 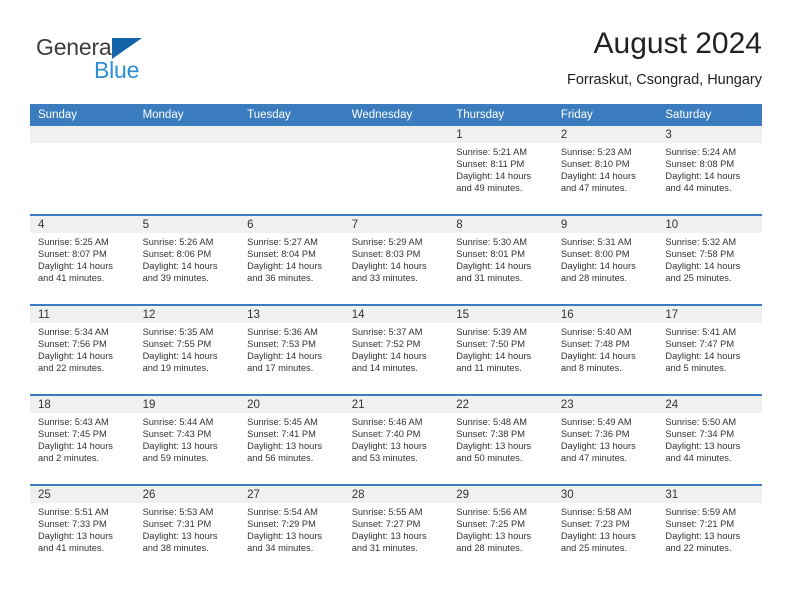 What do you see at coordinates (591, 367) in the screenshot?
I see `daylight-duration-line2: and 8 minutes.` at bounding box center [591, 367].